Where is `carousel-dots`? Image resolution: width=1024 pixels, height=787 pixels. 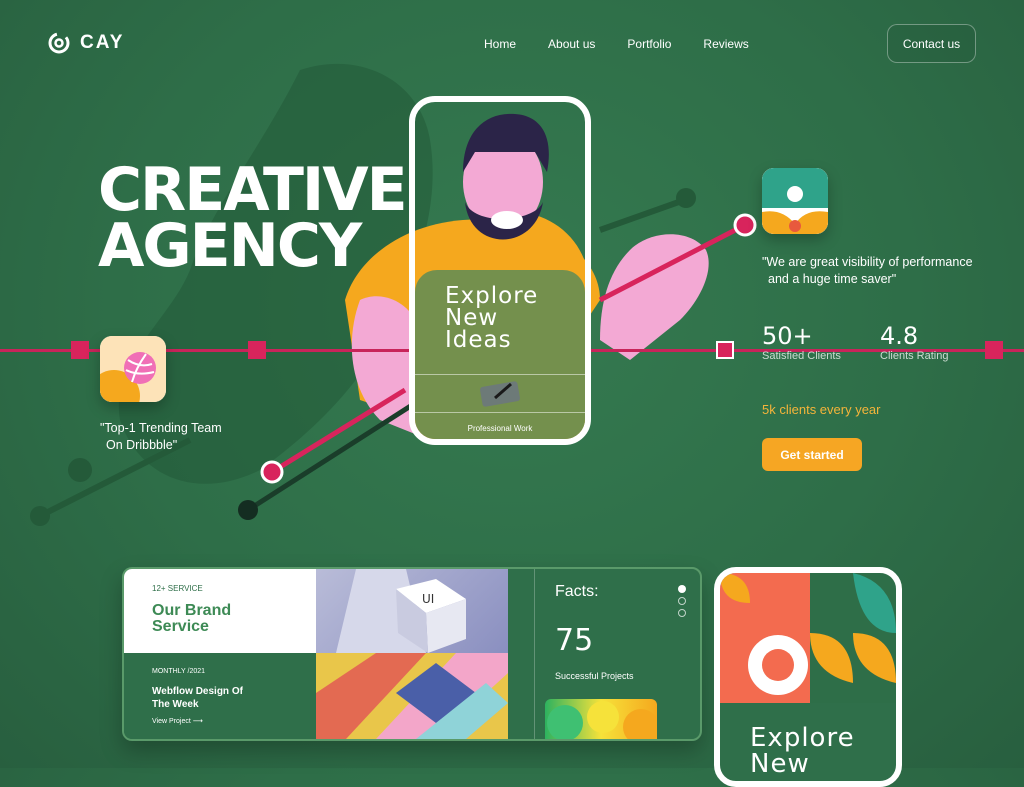
carousel-dots is located at coordinates (682, 601).